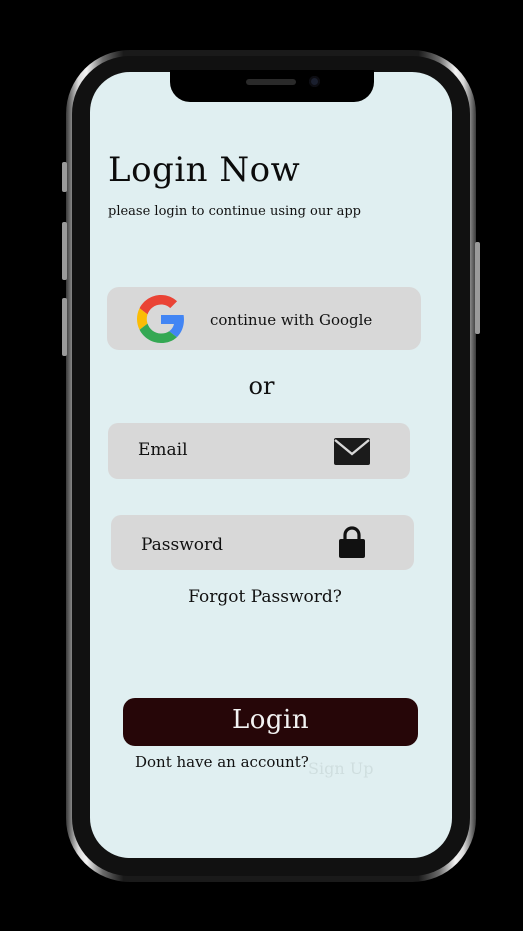 This screenshot has width=523, height=931. I want to click on password-field: Password, so click(262, 542).